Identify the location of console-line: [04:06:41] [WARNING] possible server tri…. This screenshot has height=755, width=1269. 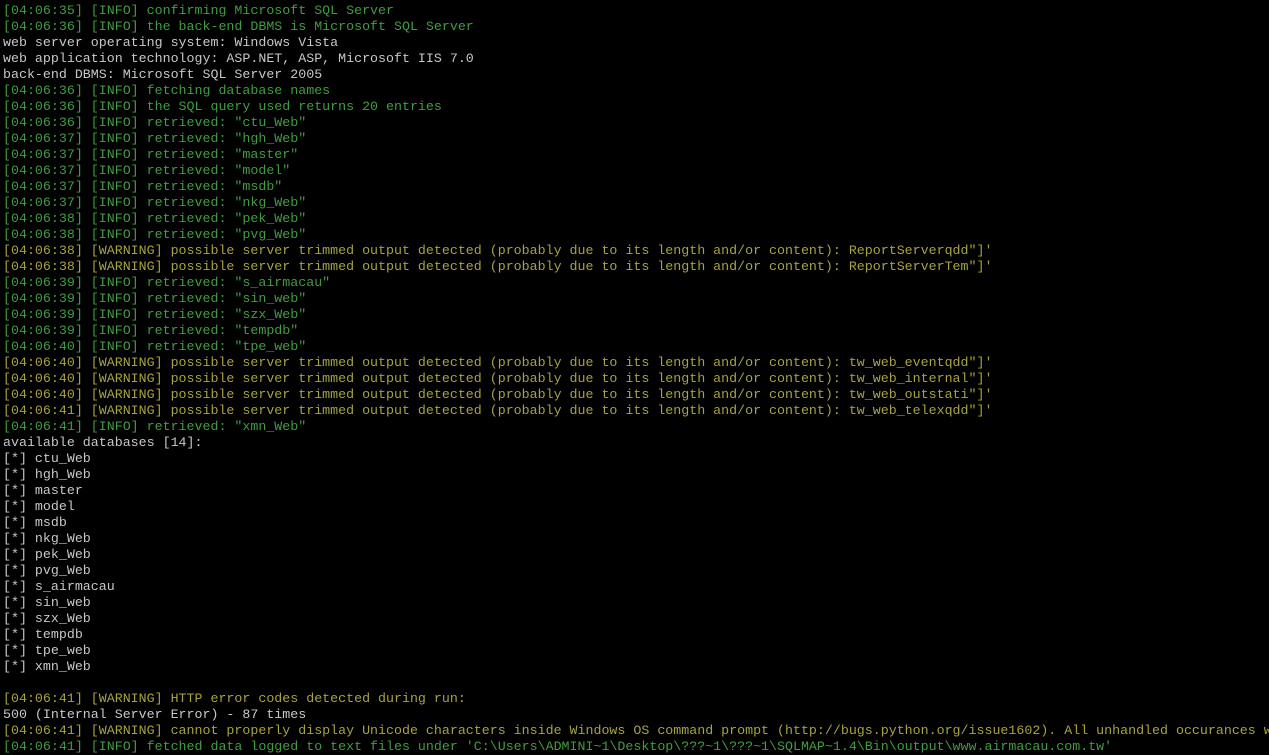
(498, 410).